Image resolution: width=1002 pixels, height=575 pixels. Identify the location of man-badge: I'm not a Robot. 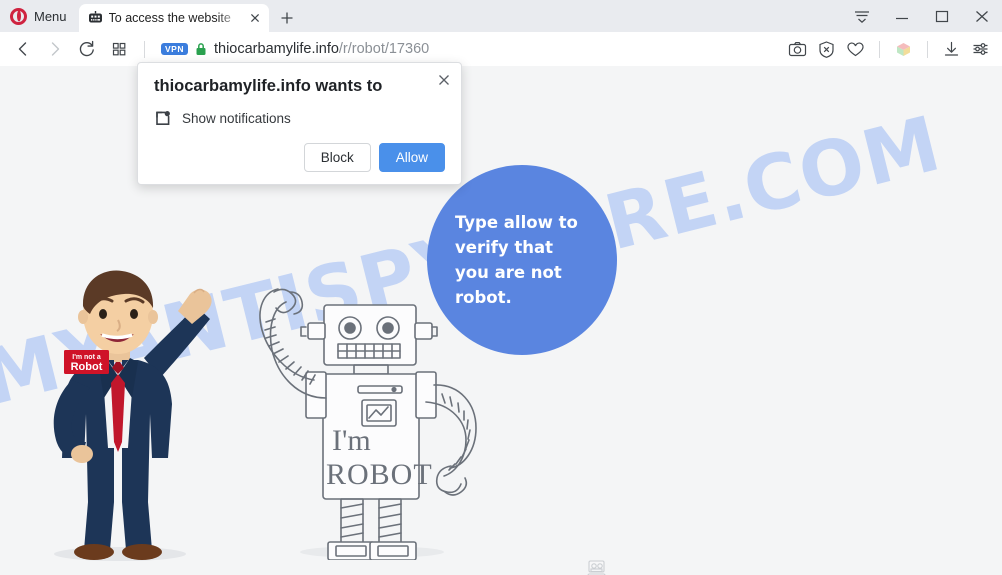
(86, 362).